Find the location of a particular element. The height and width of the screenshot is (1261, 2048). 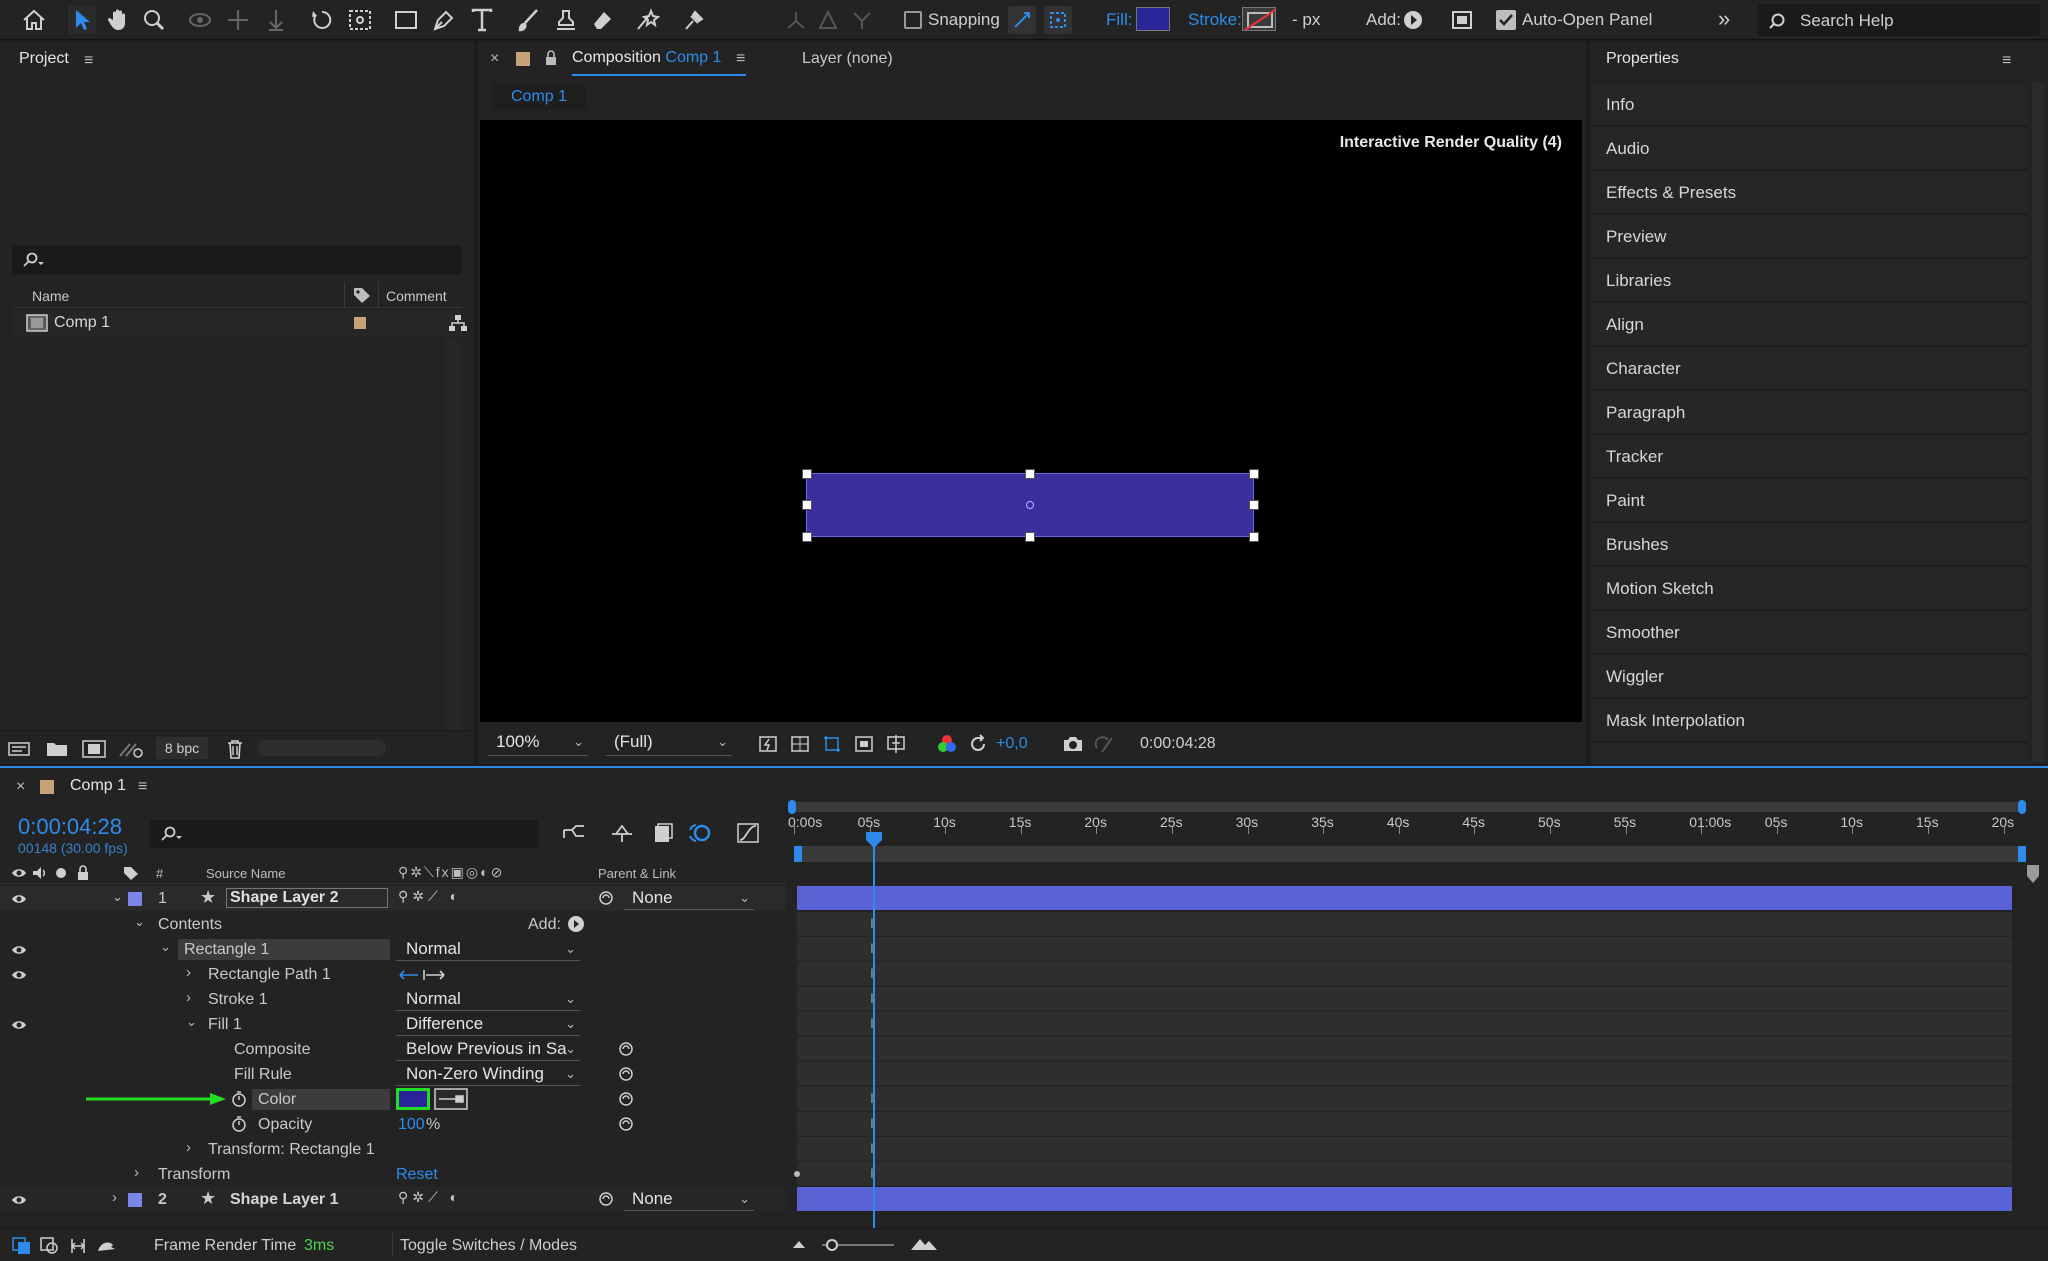

properties-item-smoother: Smoother is located at coordinates (1810, 633).